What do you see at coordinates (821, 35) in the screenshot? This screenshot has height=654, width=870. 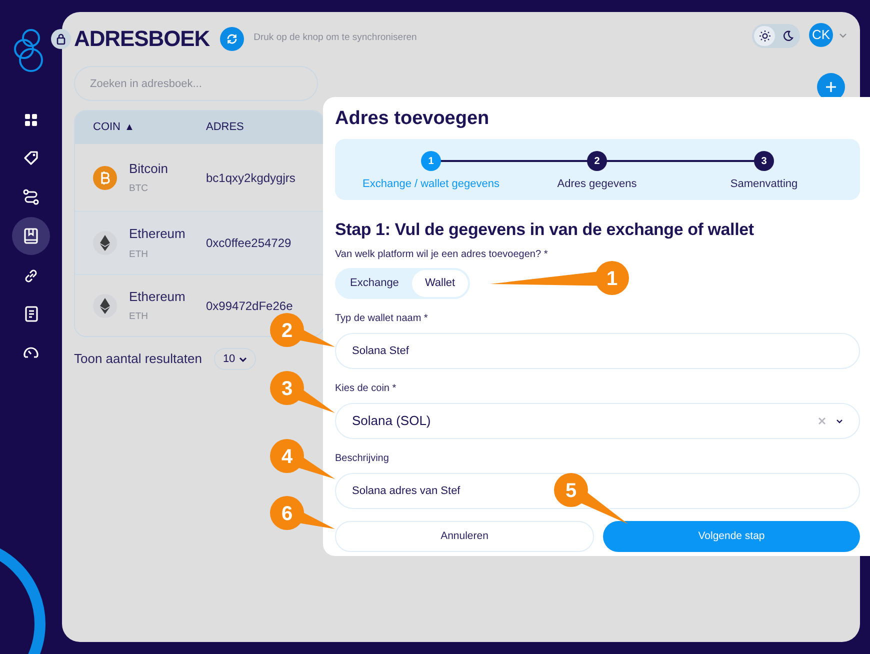 I see `user-avatar: CK` at bounding box center [821, 35].